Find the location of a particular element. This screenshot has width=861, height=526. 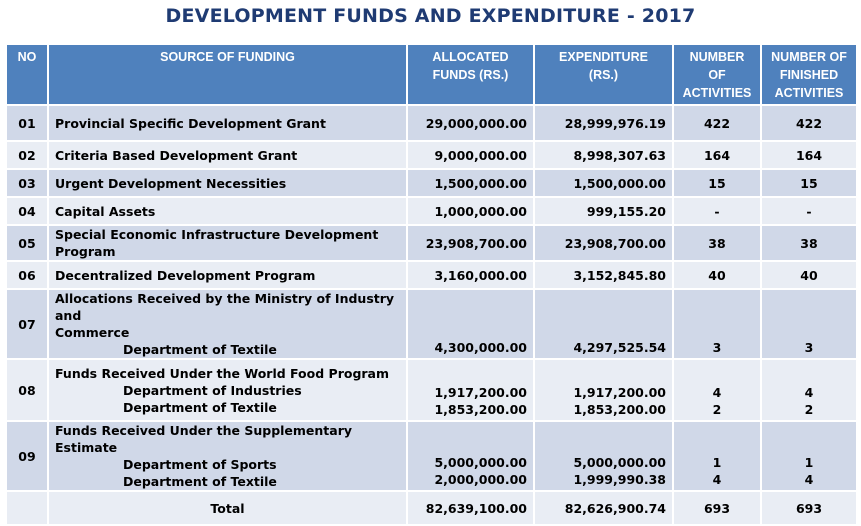

row-expenditure: 1,917,200.00 1,853,200.00 is located at coordinates (603, 390).